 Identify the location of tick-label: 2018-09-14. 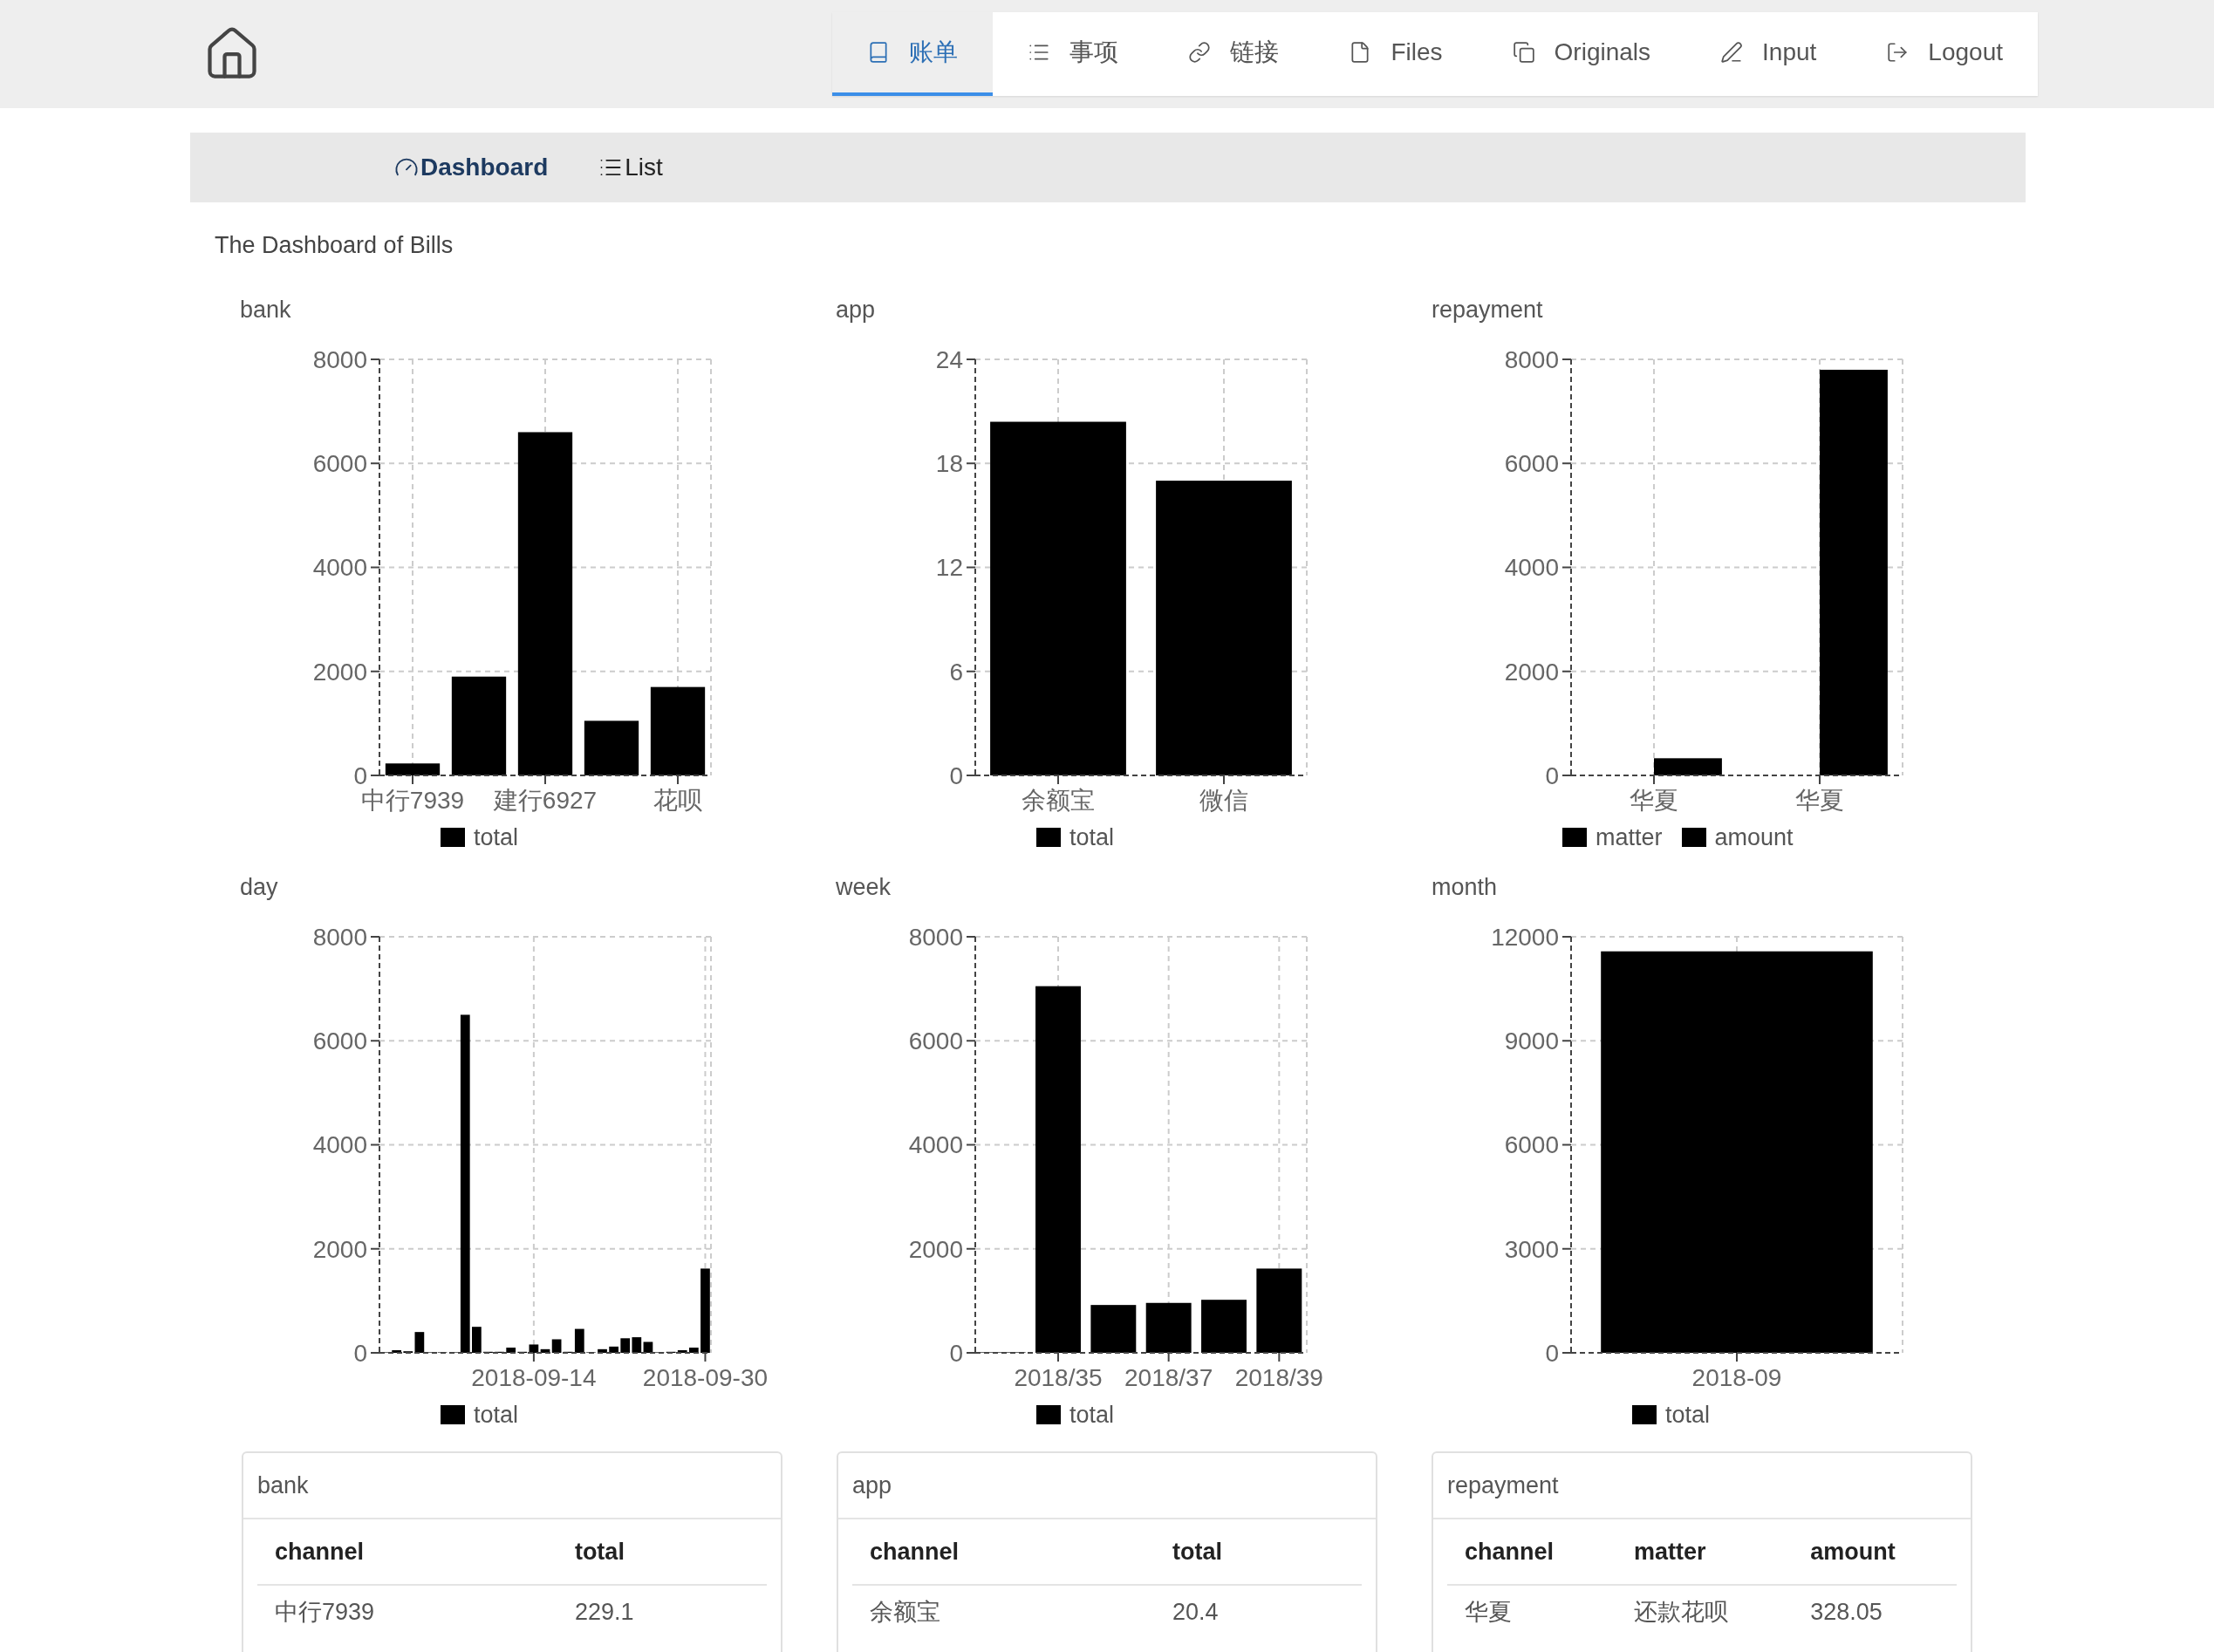
(534, 1377).